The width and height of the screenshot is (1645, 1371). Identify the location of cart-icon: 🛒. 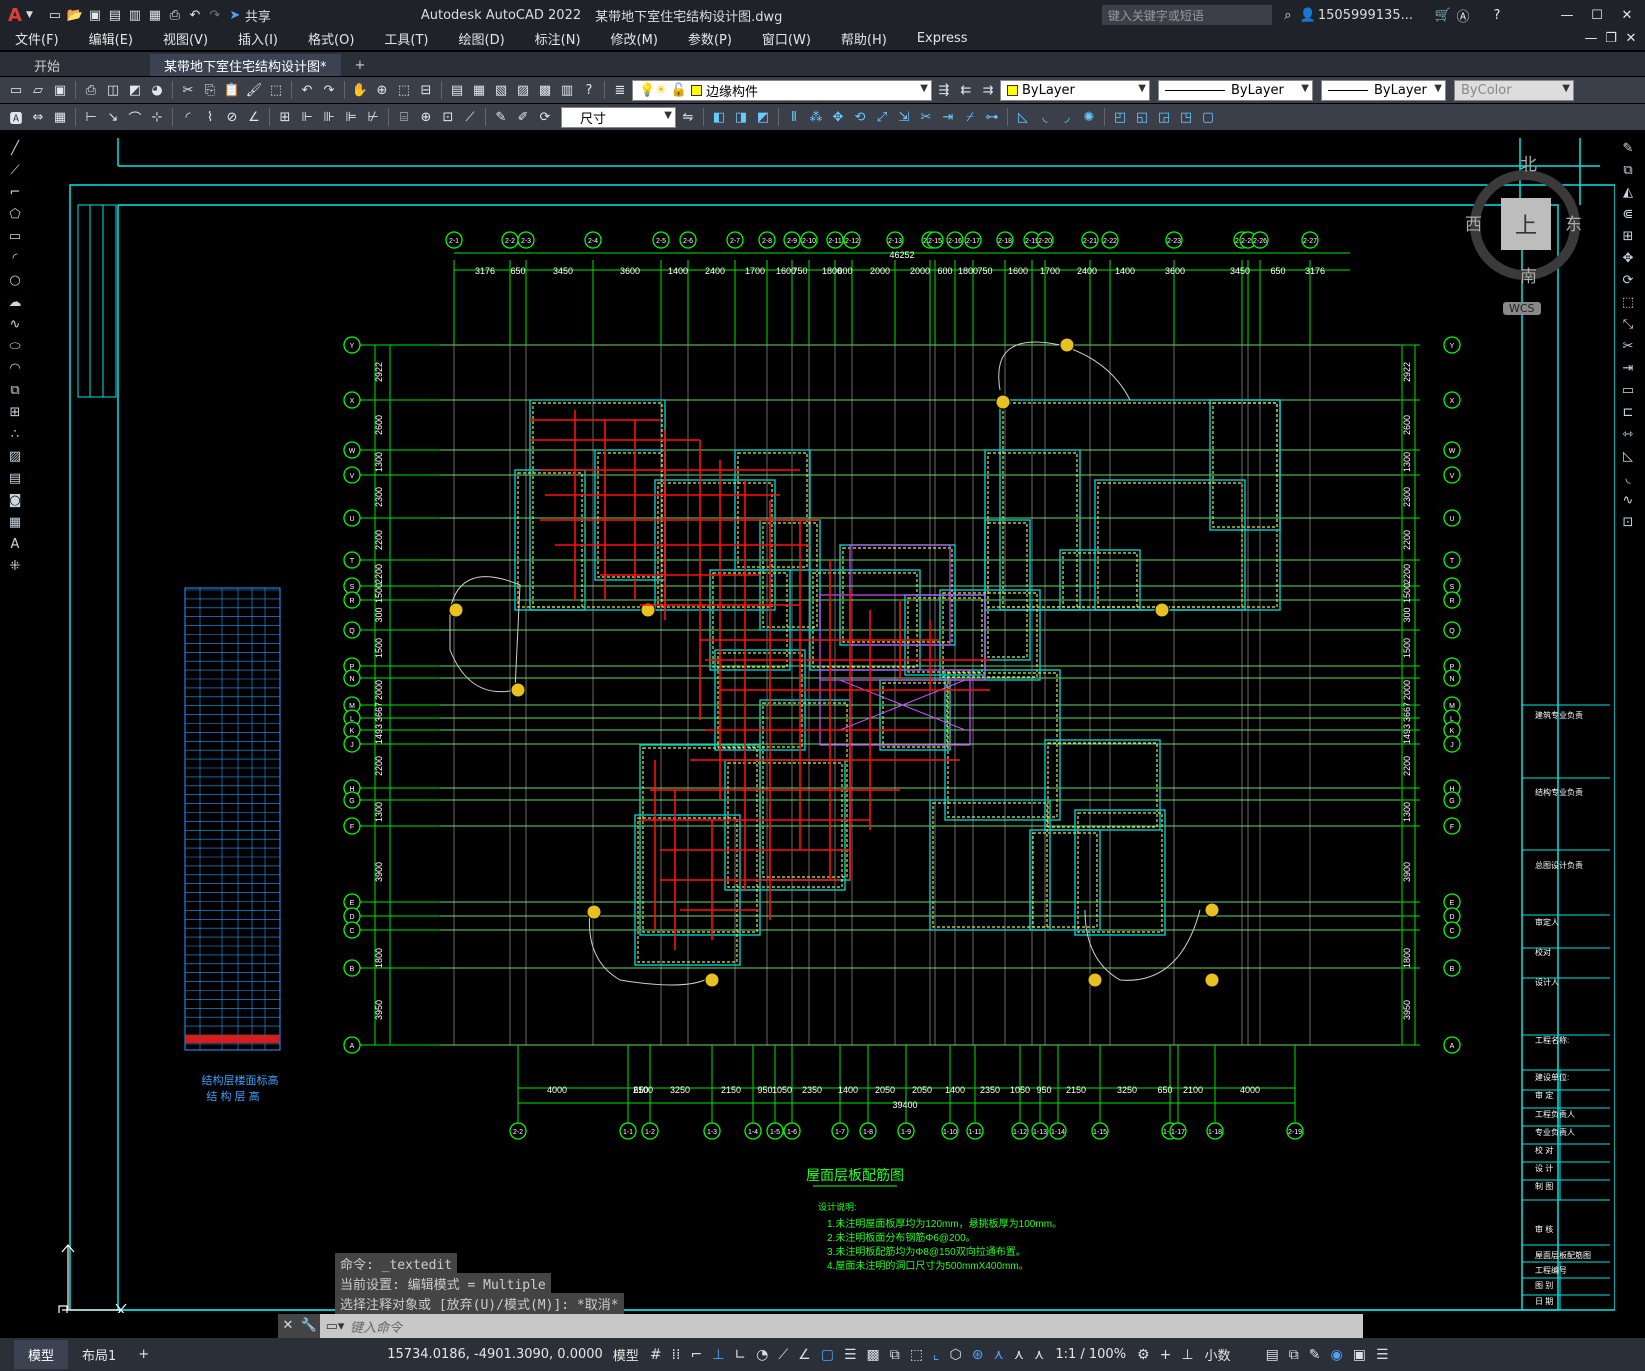
(1443, 15).